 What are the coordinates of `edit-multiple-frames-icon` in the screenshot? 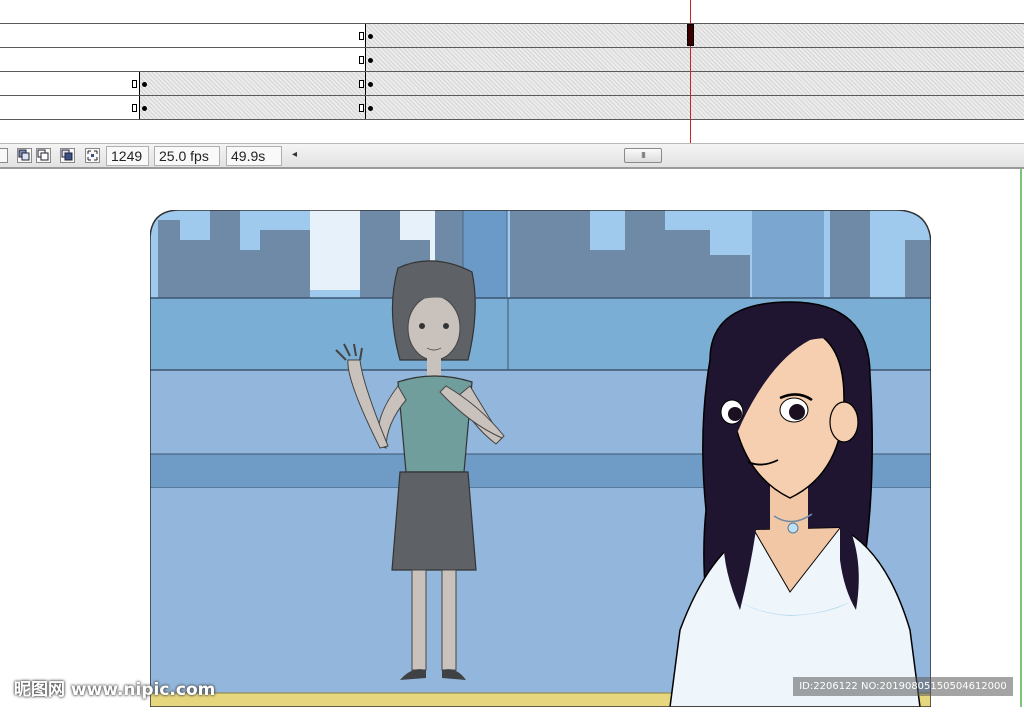 It's located at (67, 155).